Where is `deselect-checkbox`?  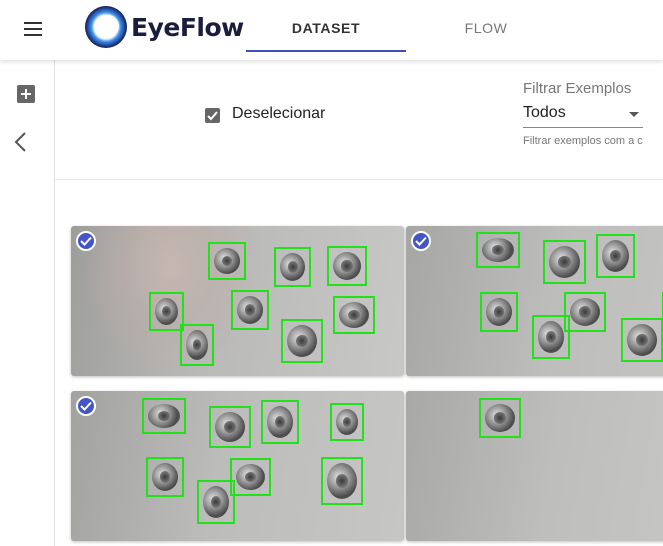
deselect-checkbox is located at coordinates (212, 115).